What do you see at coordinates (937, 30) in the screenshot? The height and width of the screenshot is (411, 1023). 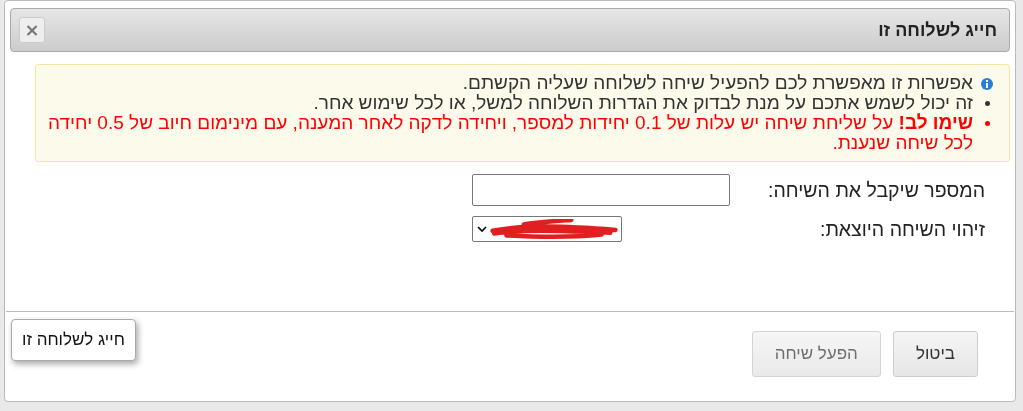 I see `dialog-title: חייג לשלוחה זו` at bounding box center [937, 30].